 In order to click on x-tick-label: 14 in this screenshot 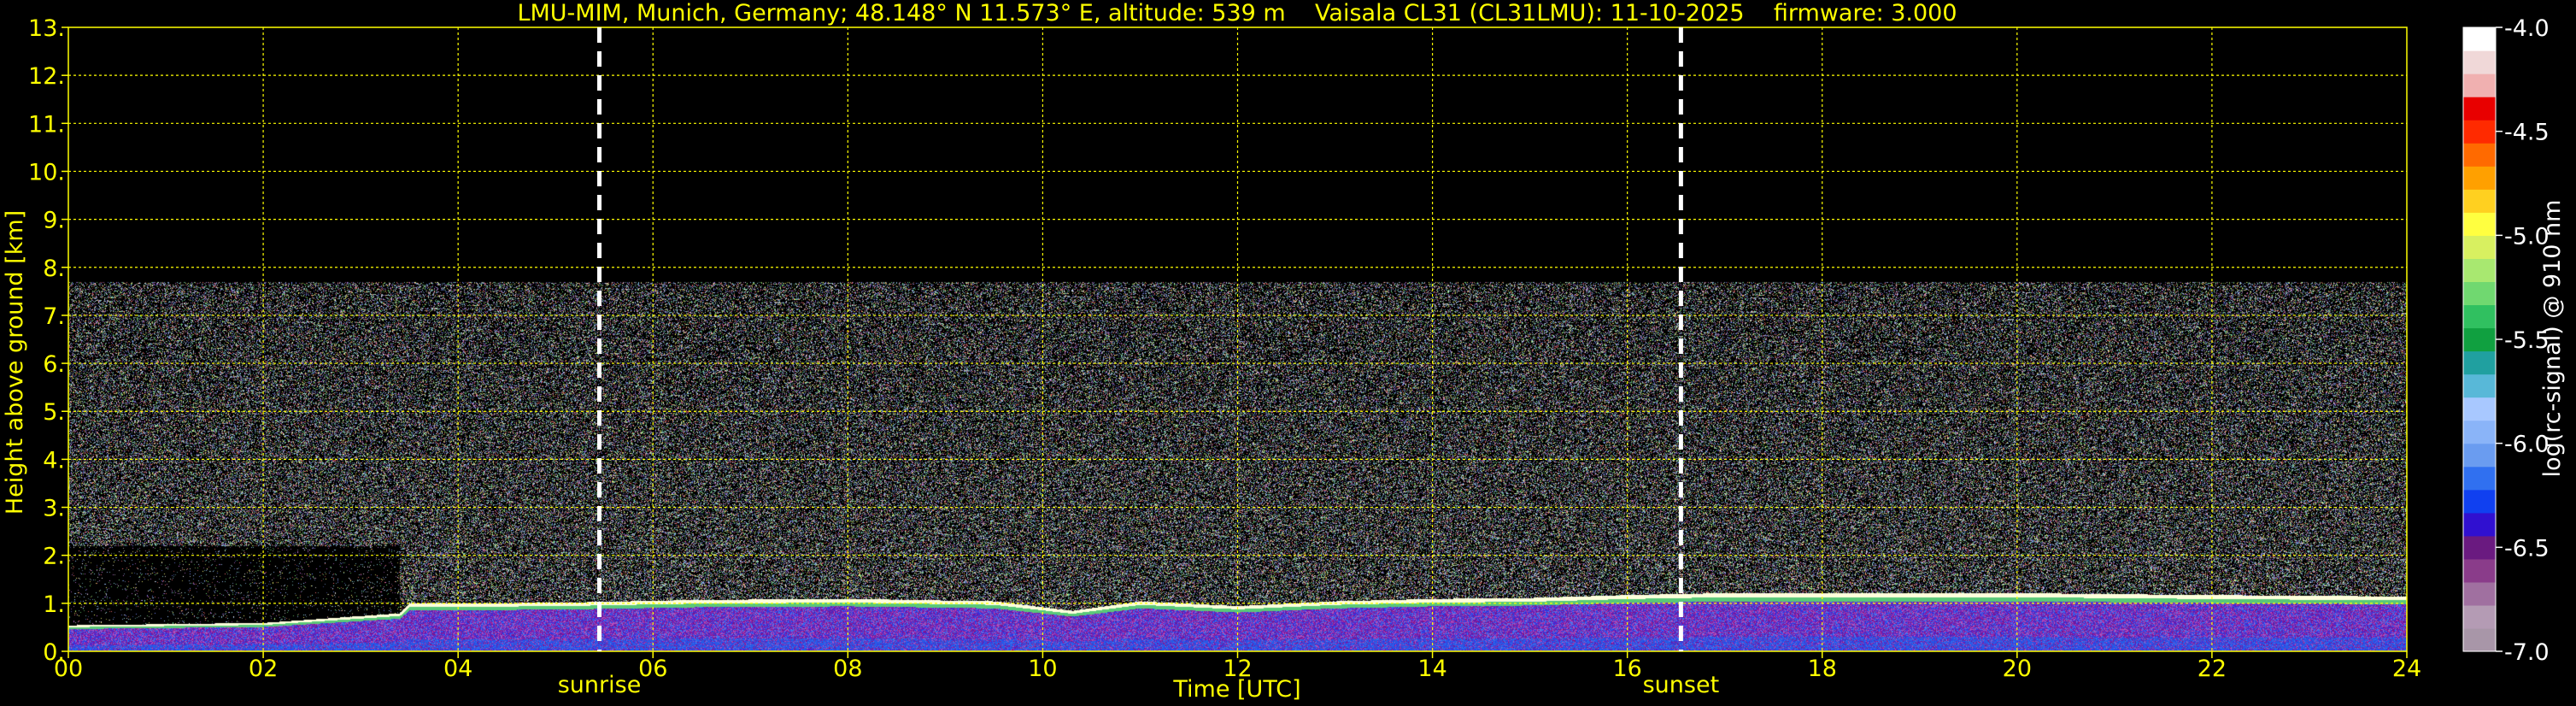, I will do `click(1431, 669)`.